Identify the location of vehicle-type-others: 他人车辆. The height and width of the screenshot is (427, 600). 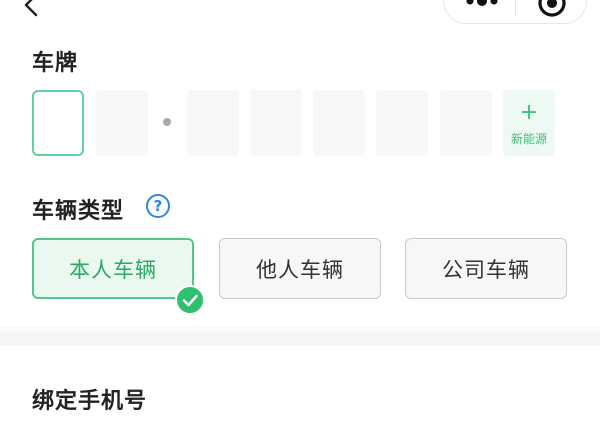
(300, 268).